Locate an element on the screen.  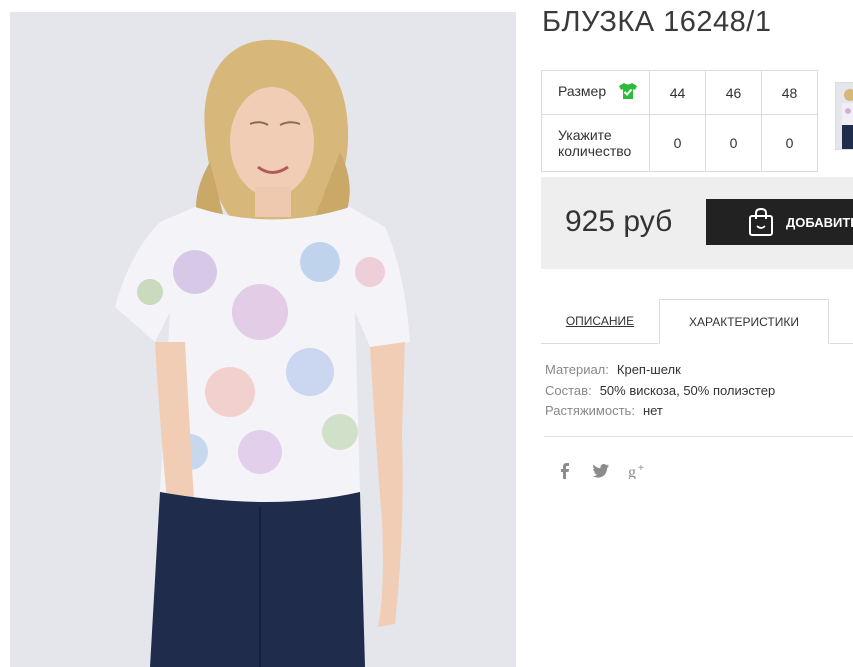
add-to-cart-label: ДОБАВИТЬ is located at coordinates (819, 222).